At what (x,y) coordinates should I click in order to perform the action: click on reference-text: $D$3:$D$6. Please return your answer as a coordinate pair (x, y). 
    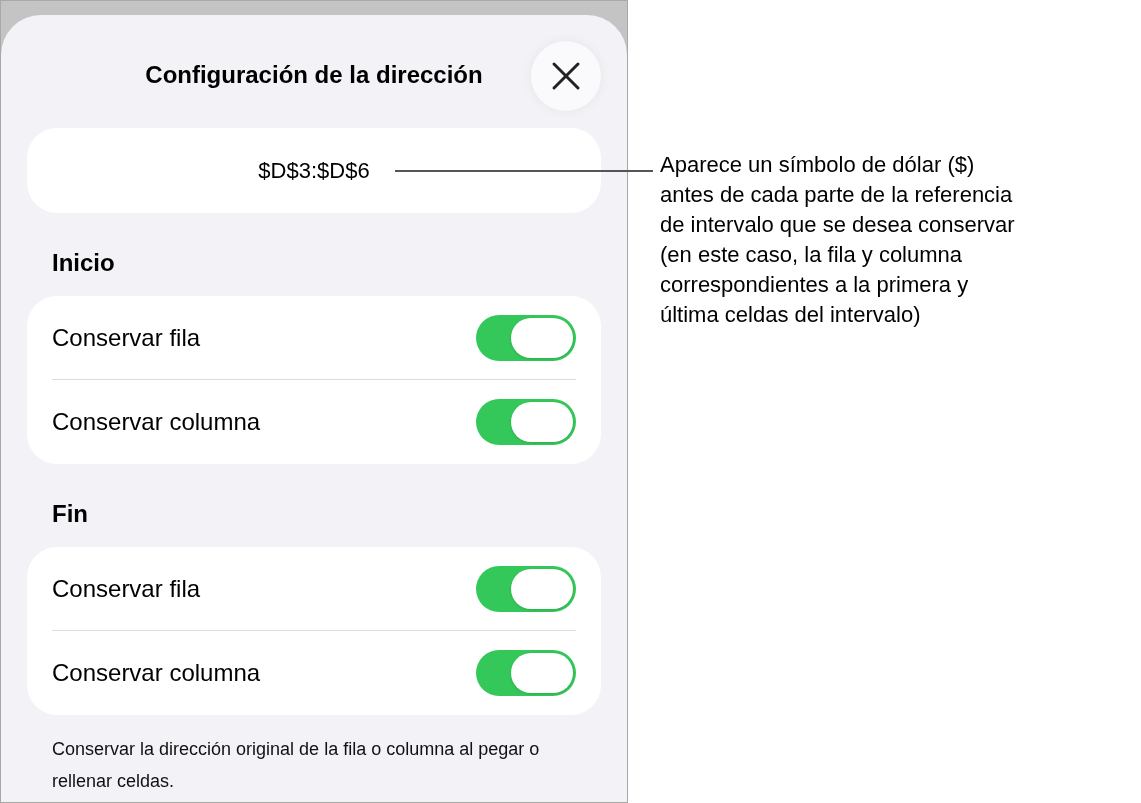
    Looking at the image, I should click on (314, 171).